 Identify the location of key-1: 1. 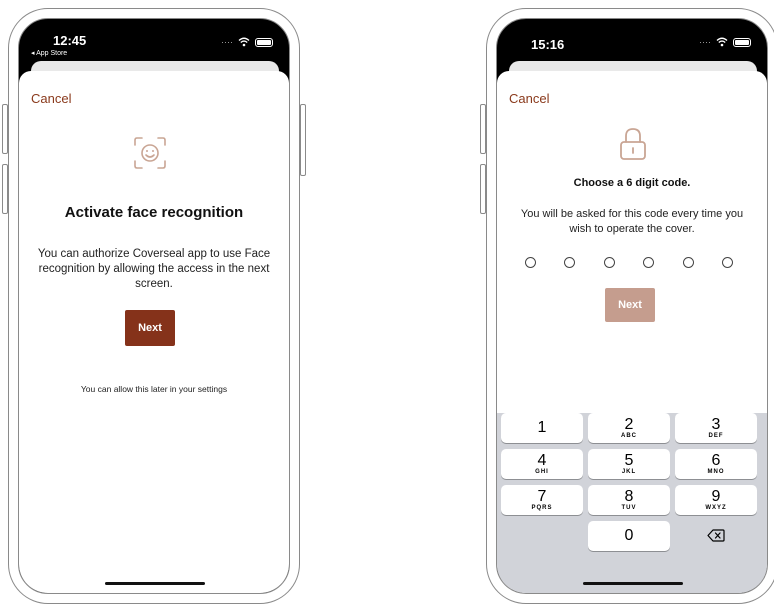
(542, 428).